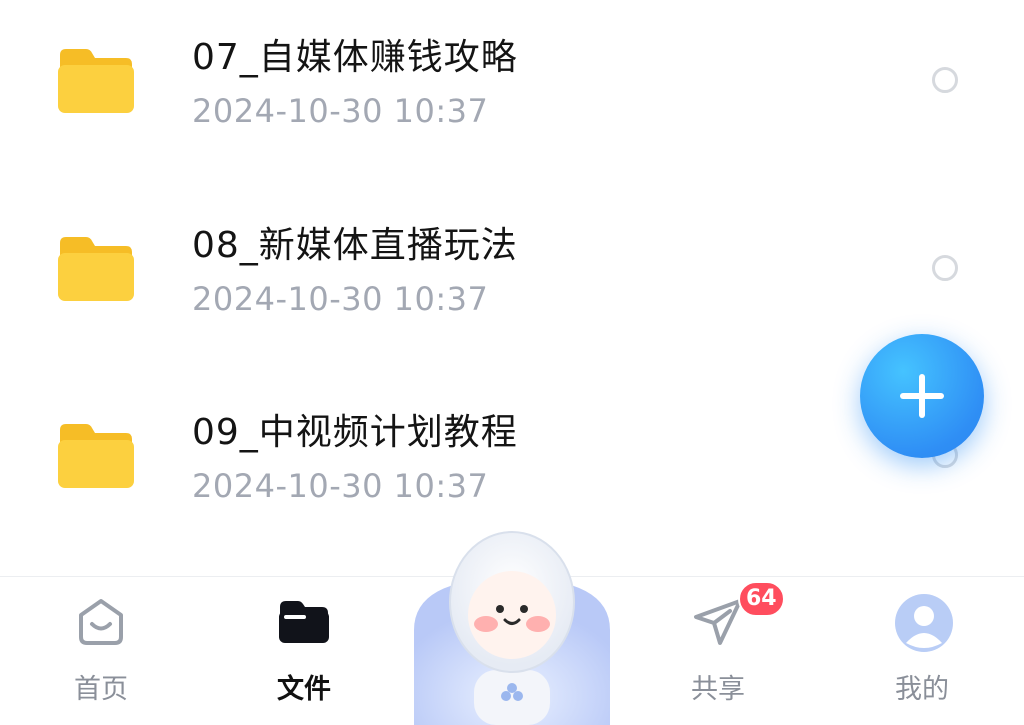  I want to click on file-name: 09_中视频计划教程, so click(355, 432).